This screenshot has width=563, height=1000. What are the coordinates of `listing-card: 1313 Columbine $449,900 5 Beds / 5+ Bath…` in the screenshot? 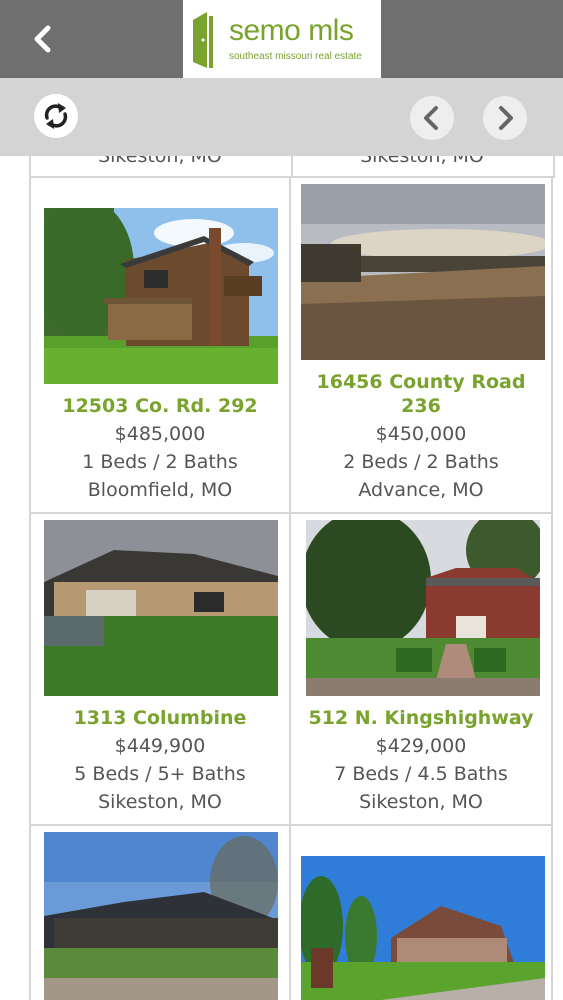 It's located at (160, 670).